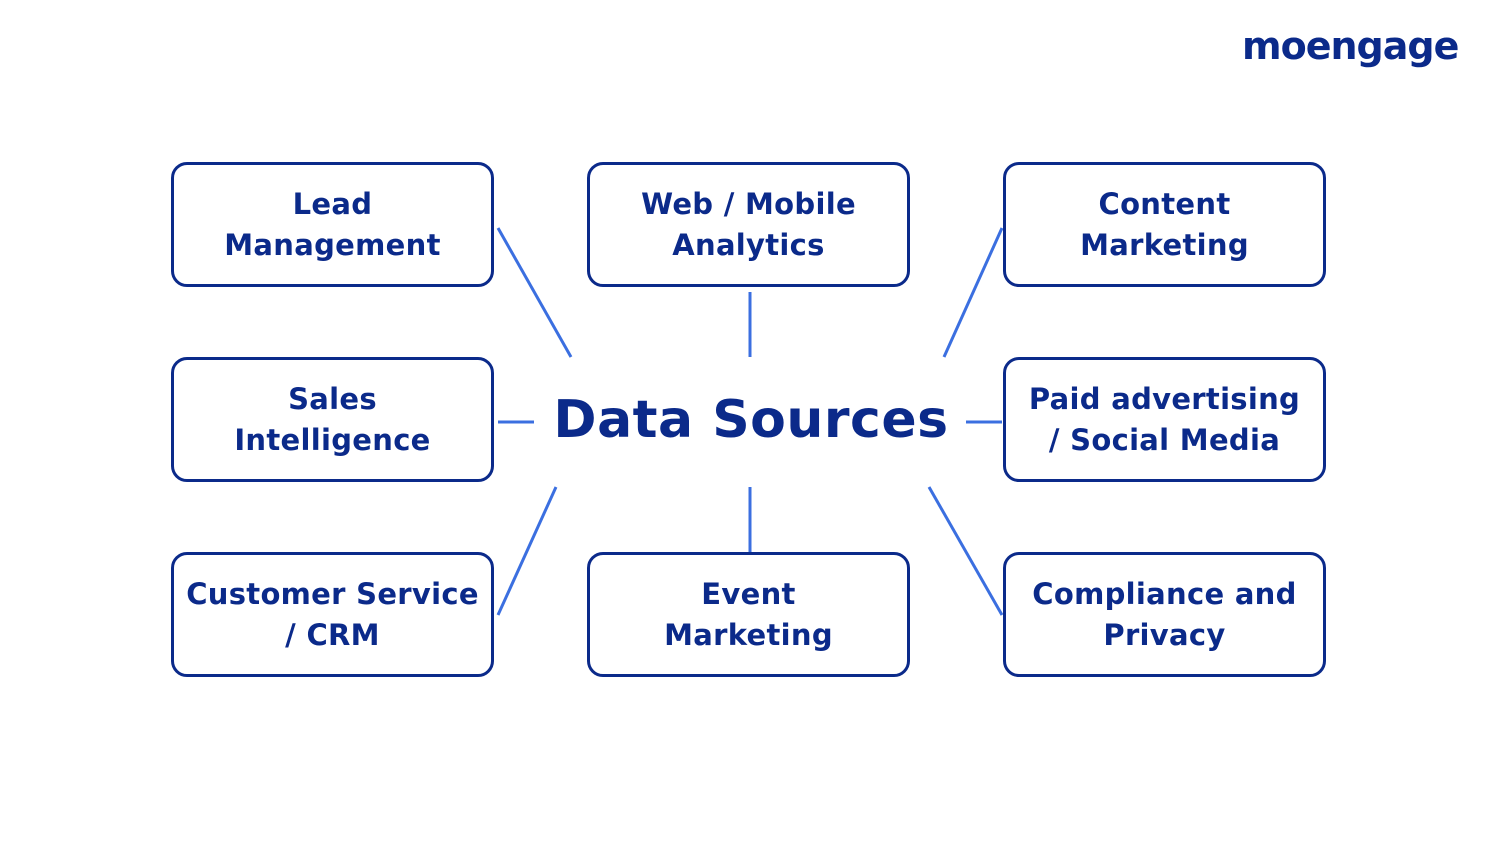 This screenshot has width=1500, height=844. I want to click on node-content-marketing: Content Marketing, so click(1164, 224).